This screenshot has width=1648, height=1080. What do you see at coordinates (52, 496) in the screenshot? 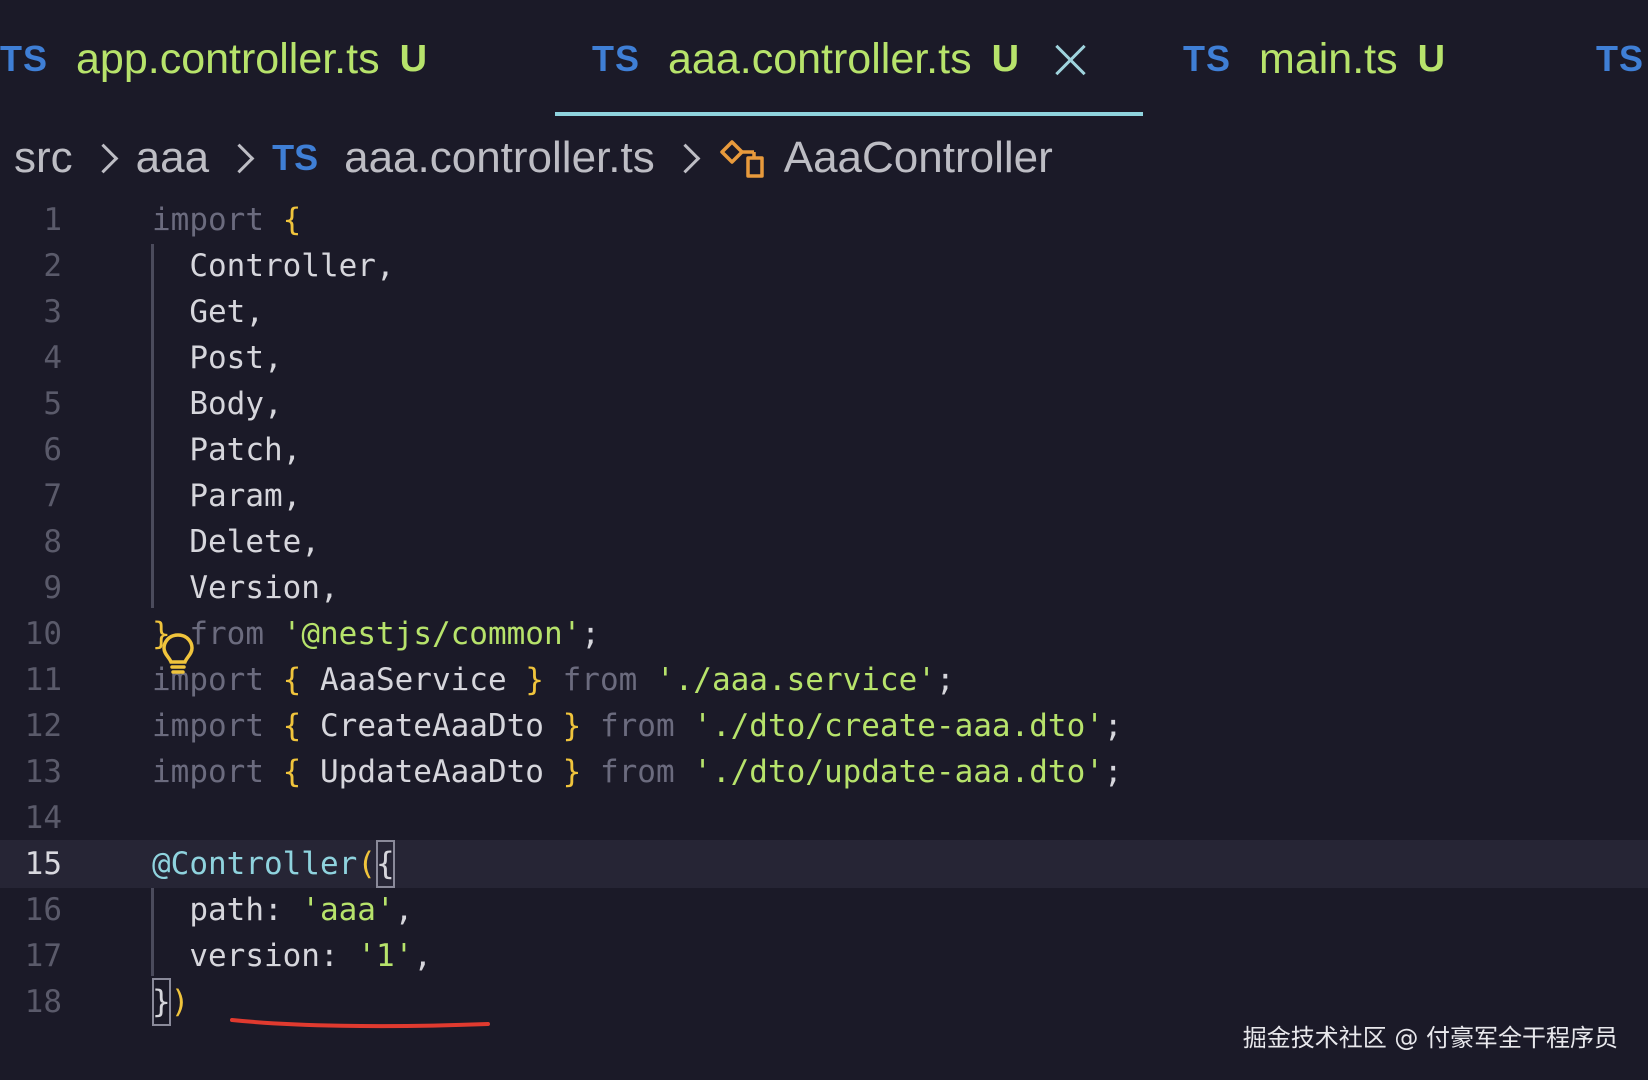
I see `line-number: 7` at bounding box center [52, 496].